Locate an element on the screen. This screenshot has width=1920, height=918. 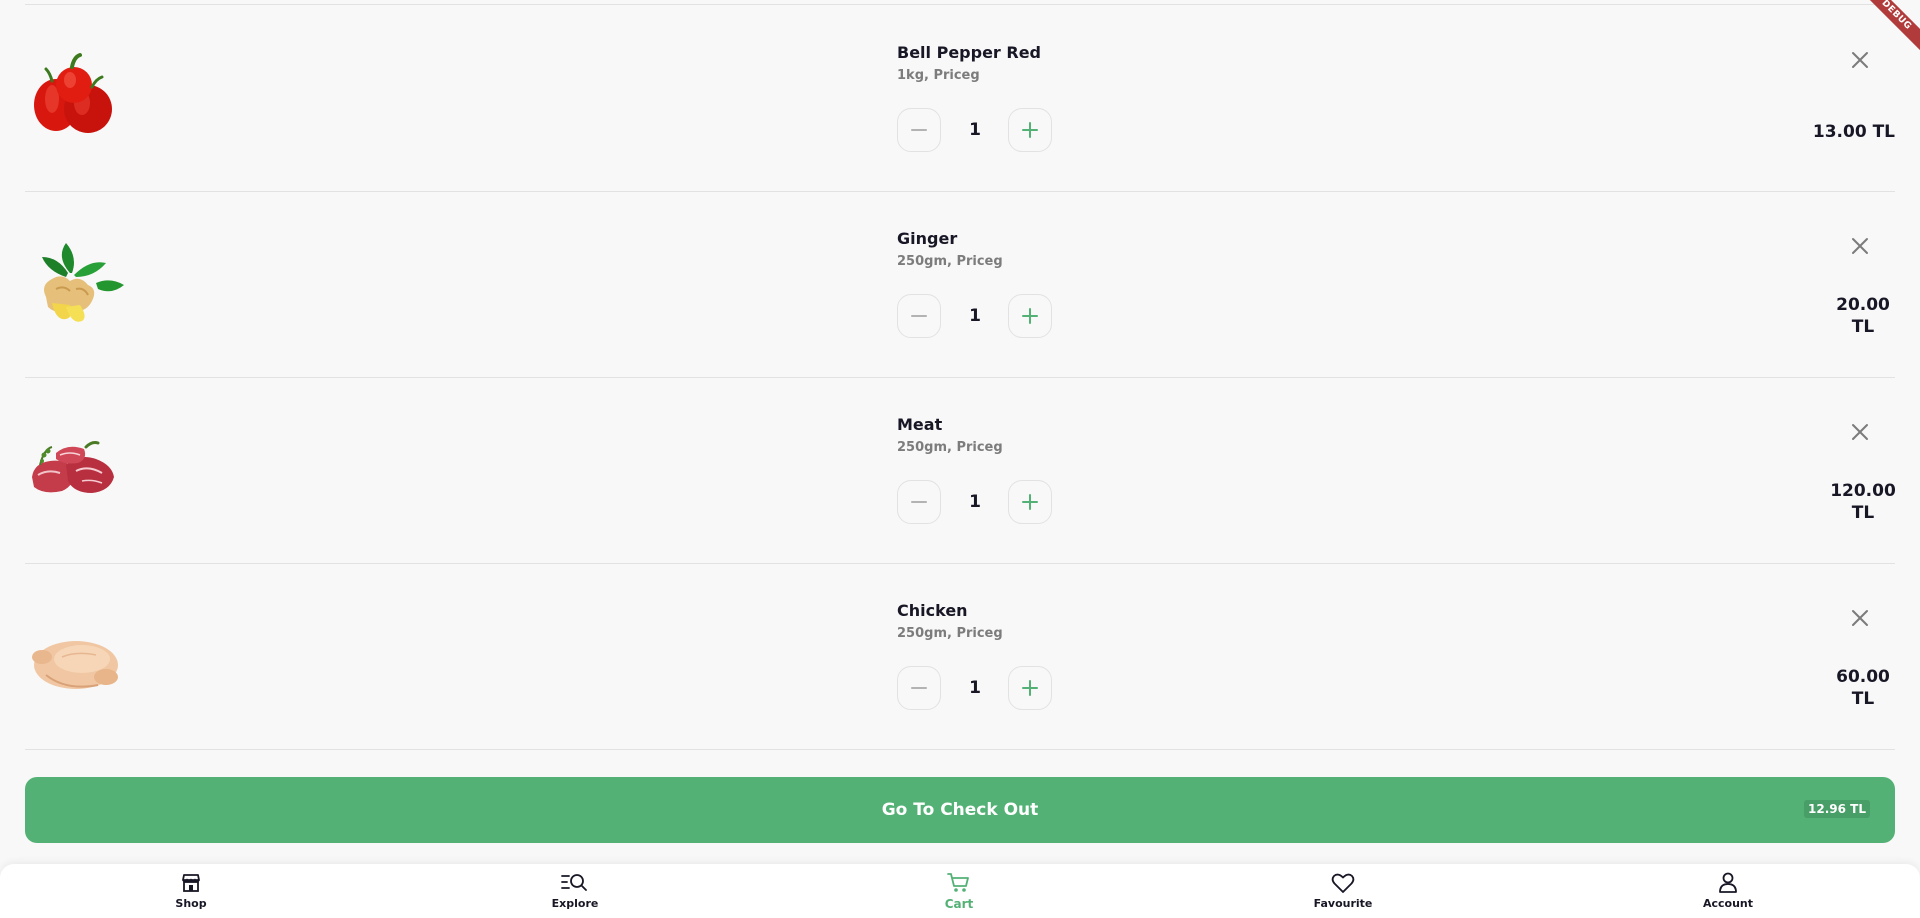
explore-icon is located at coordinates (574, 882).